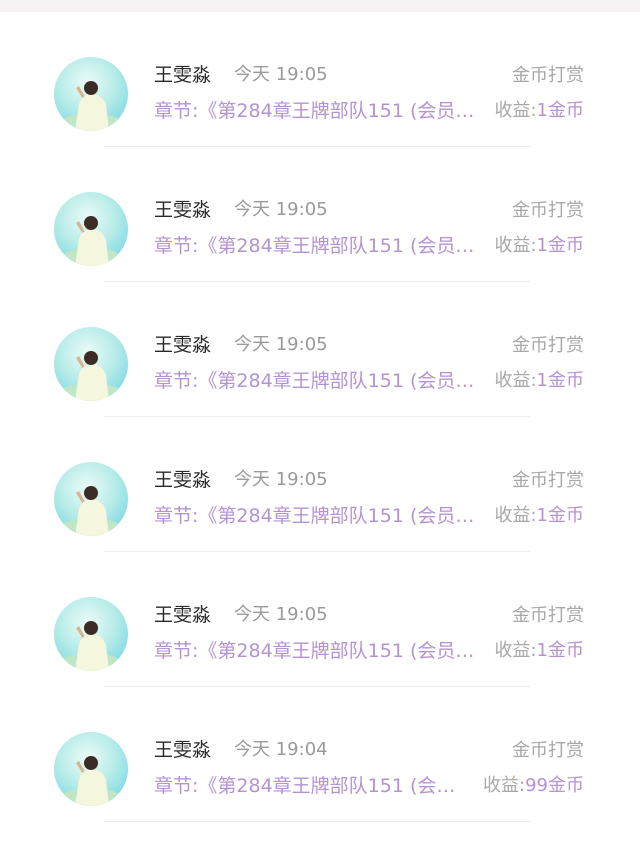  What do you see at coordinates (281, 749) in the screenshot?
I see `reward-time: 今天 19:04` at bounding box center [281, 749].